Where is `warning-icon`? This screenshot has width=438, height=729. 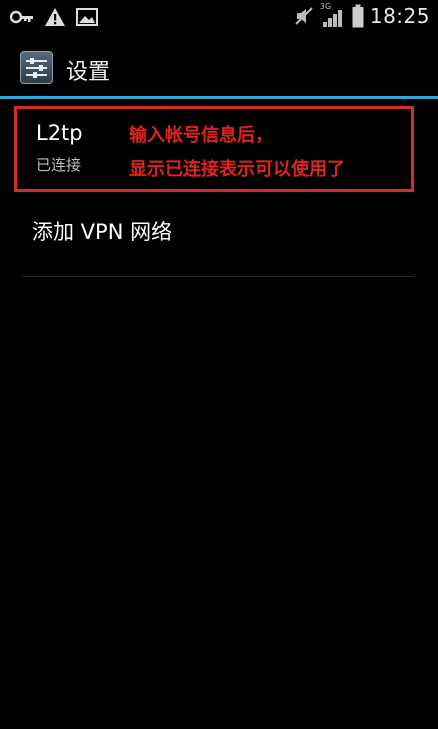 warning-icon is located at coordinates (55, 17).